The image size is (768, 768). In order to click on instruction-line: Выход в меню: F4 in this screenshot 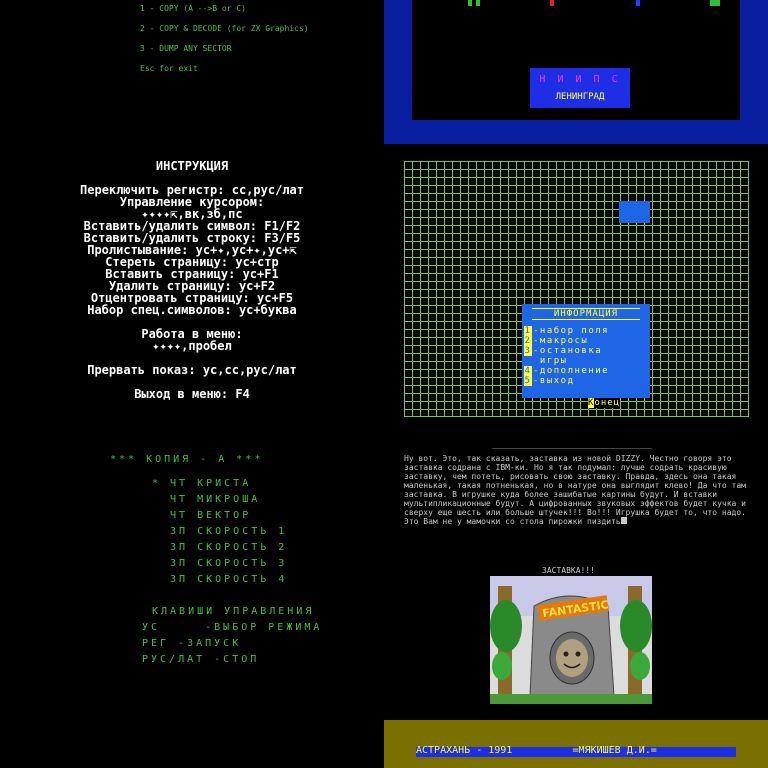, I will do `click(192, 394)`.